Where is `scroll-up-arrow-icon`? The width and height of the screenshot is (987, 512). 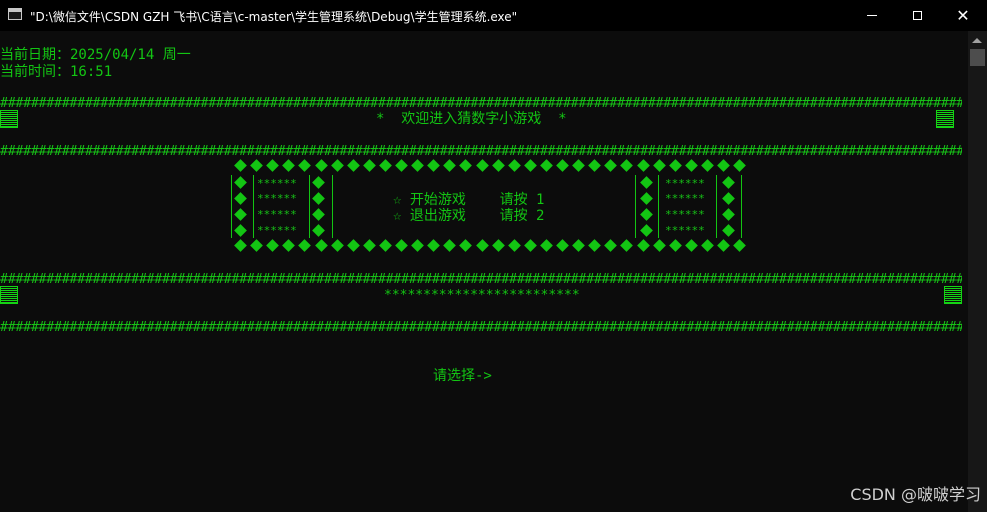
scroll-up-arrow-icon is located at coordinates (977, 40).